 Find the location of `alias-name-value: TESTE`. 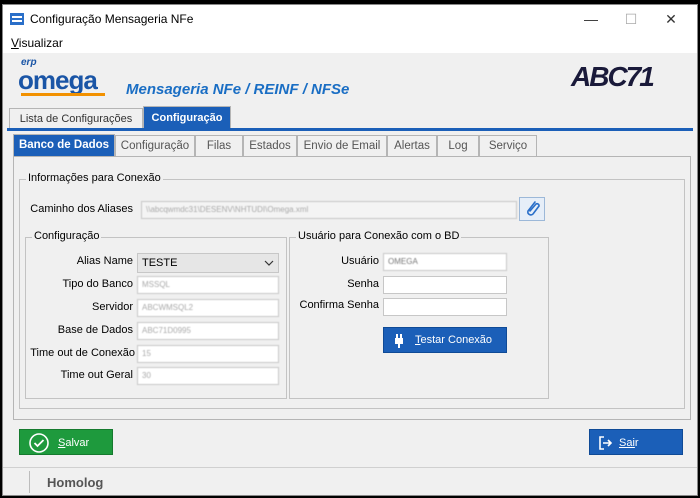

alias-name-value: TESTE is located at coordinates (160, 263).